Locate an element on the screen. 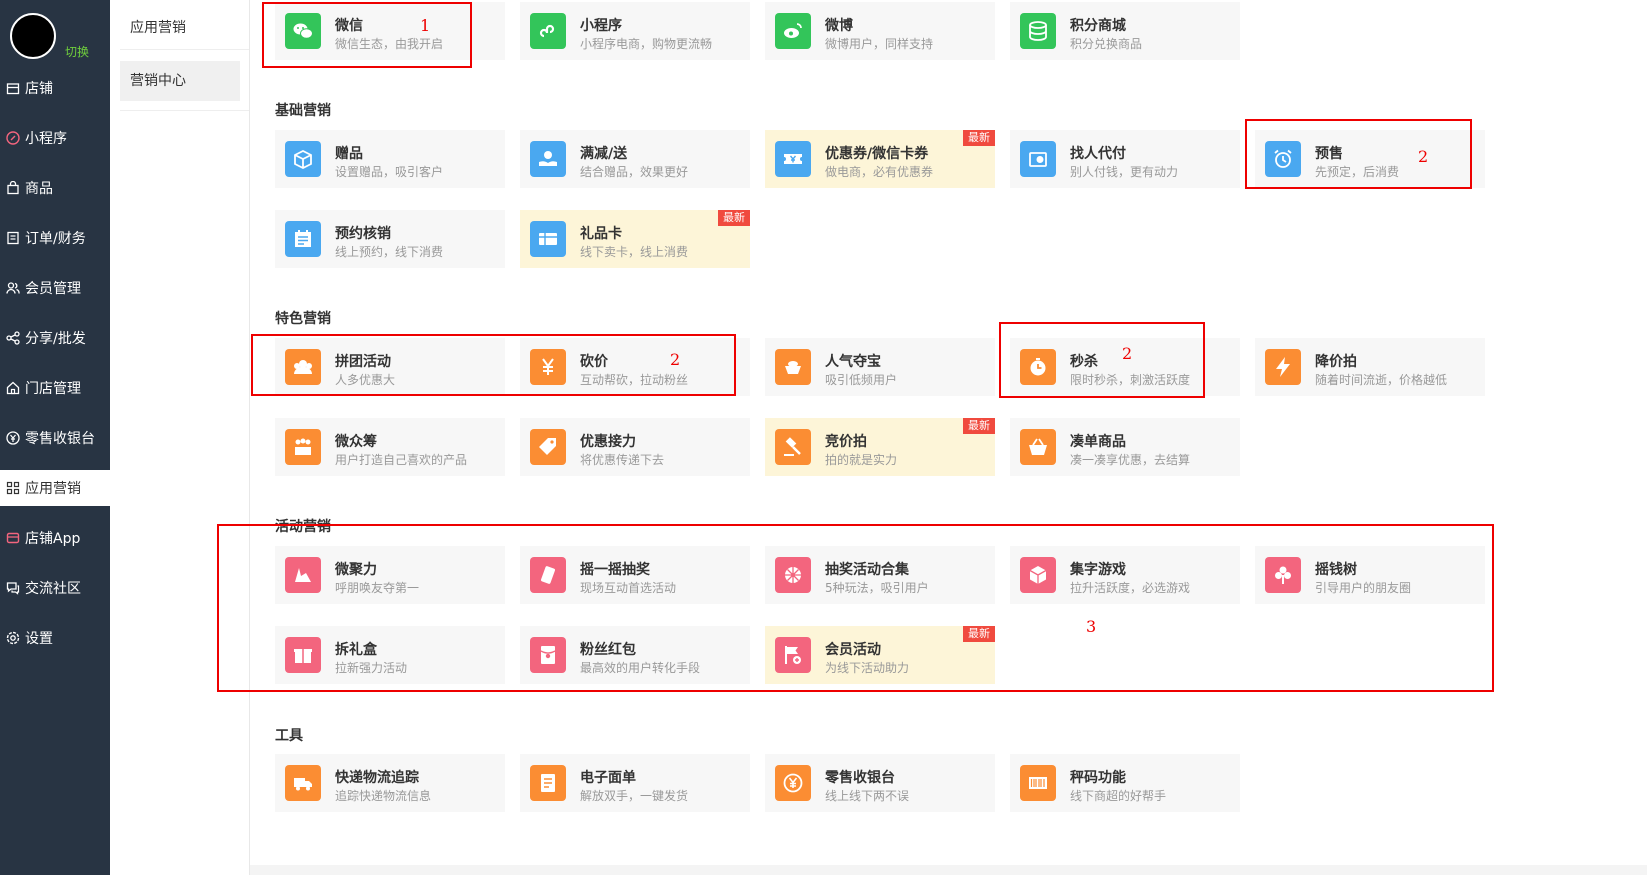  sidebar-item-label: 商品 is located at coordinates (39, 189).